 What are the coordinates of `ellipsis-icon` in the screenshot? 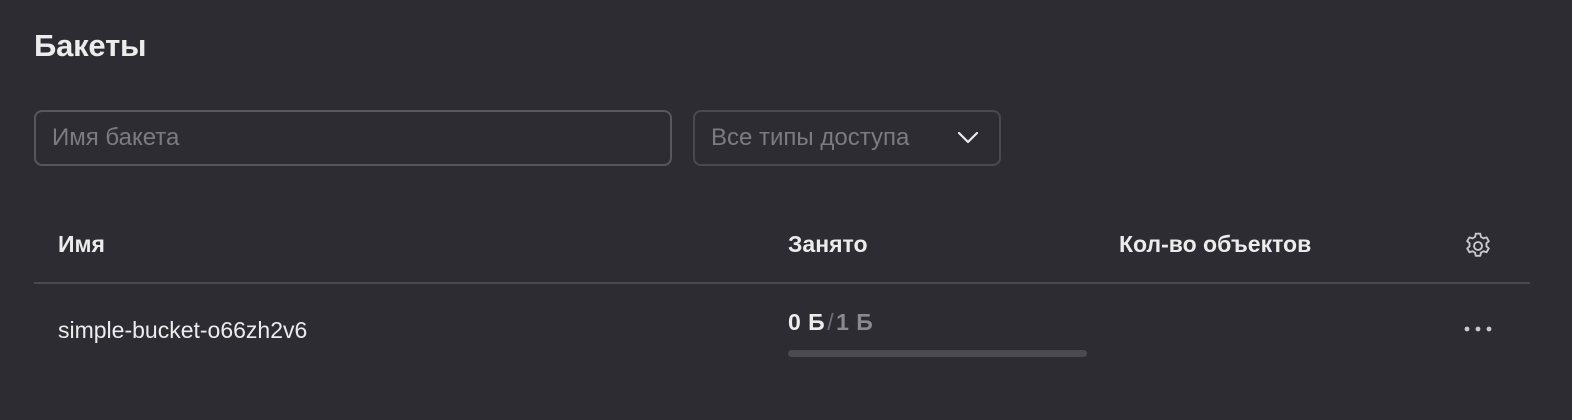 It's located at (1478, 329).